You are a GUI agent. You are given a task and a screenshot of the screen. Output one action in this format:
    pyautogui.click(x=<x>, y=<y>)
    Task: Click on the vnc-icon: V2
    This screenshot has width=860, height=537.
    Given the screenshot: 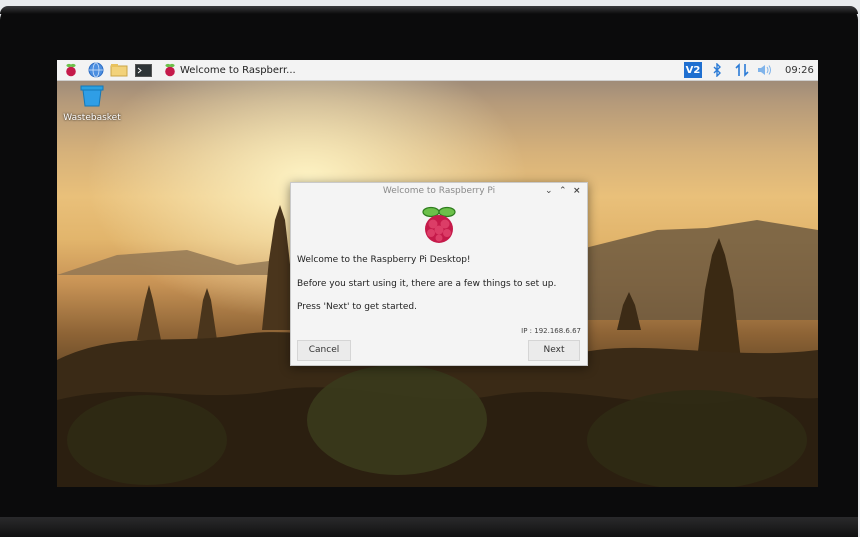 What is the action you would take?
    pyautogui.click(x=693, y=70)
    